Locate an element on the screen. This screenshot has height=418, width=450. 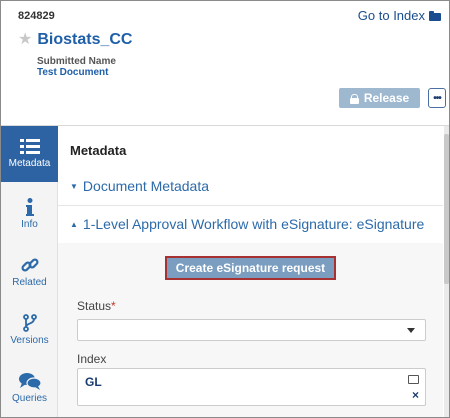
go-to-index-link: Go to Index is located at coordinates (399, 15).